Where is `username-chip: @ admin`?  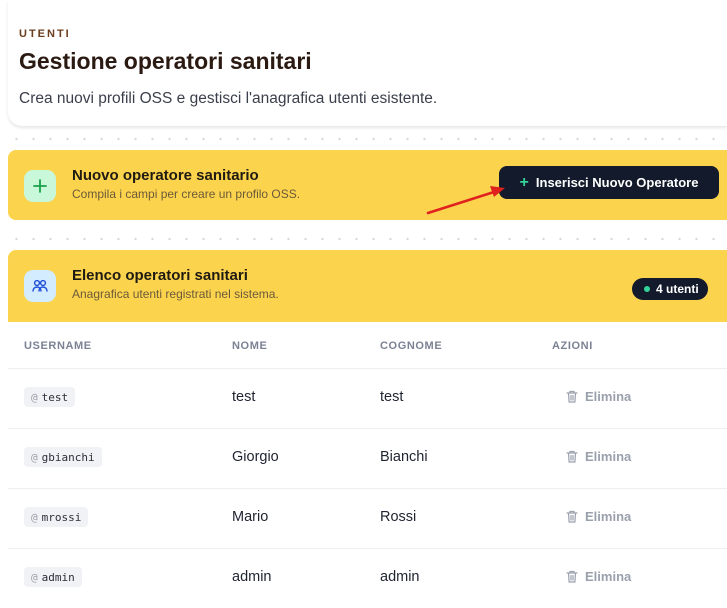
username-chip: @ admin is located at coordinates (53, 577).